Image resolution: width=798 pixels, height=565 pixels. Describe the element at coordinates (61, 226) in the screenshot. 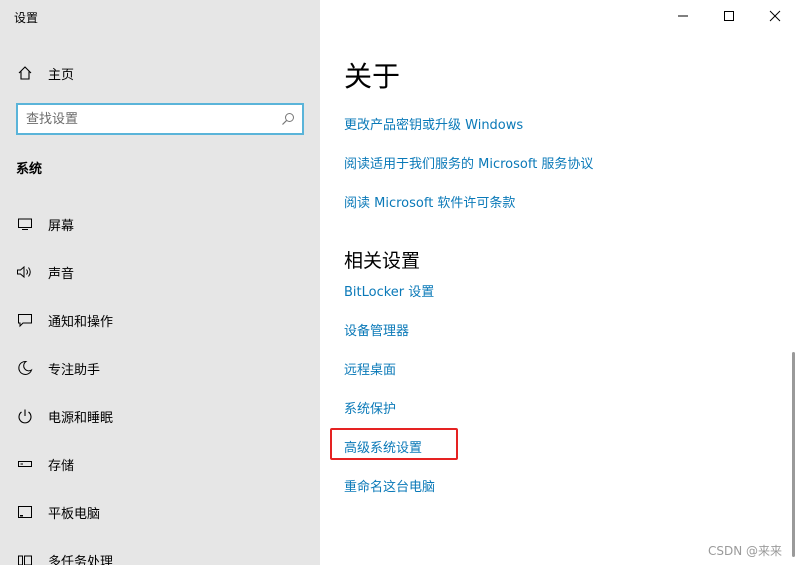

I see `sidebar-item-label: 屏幕` at that location.